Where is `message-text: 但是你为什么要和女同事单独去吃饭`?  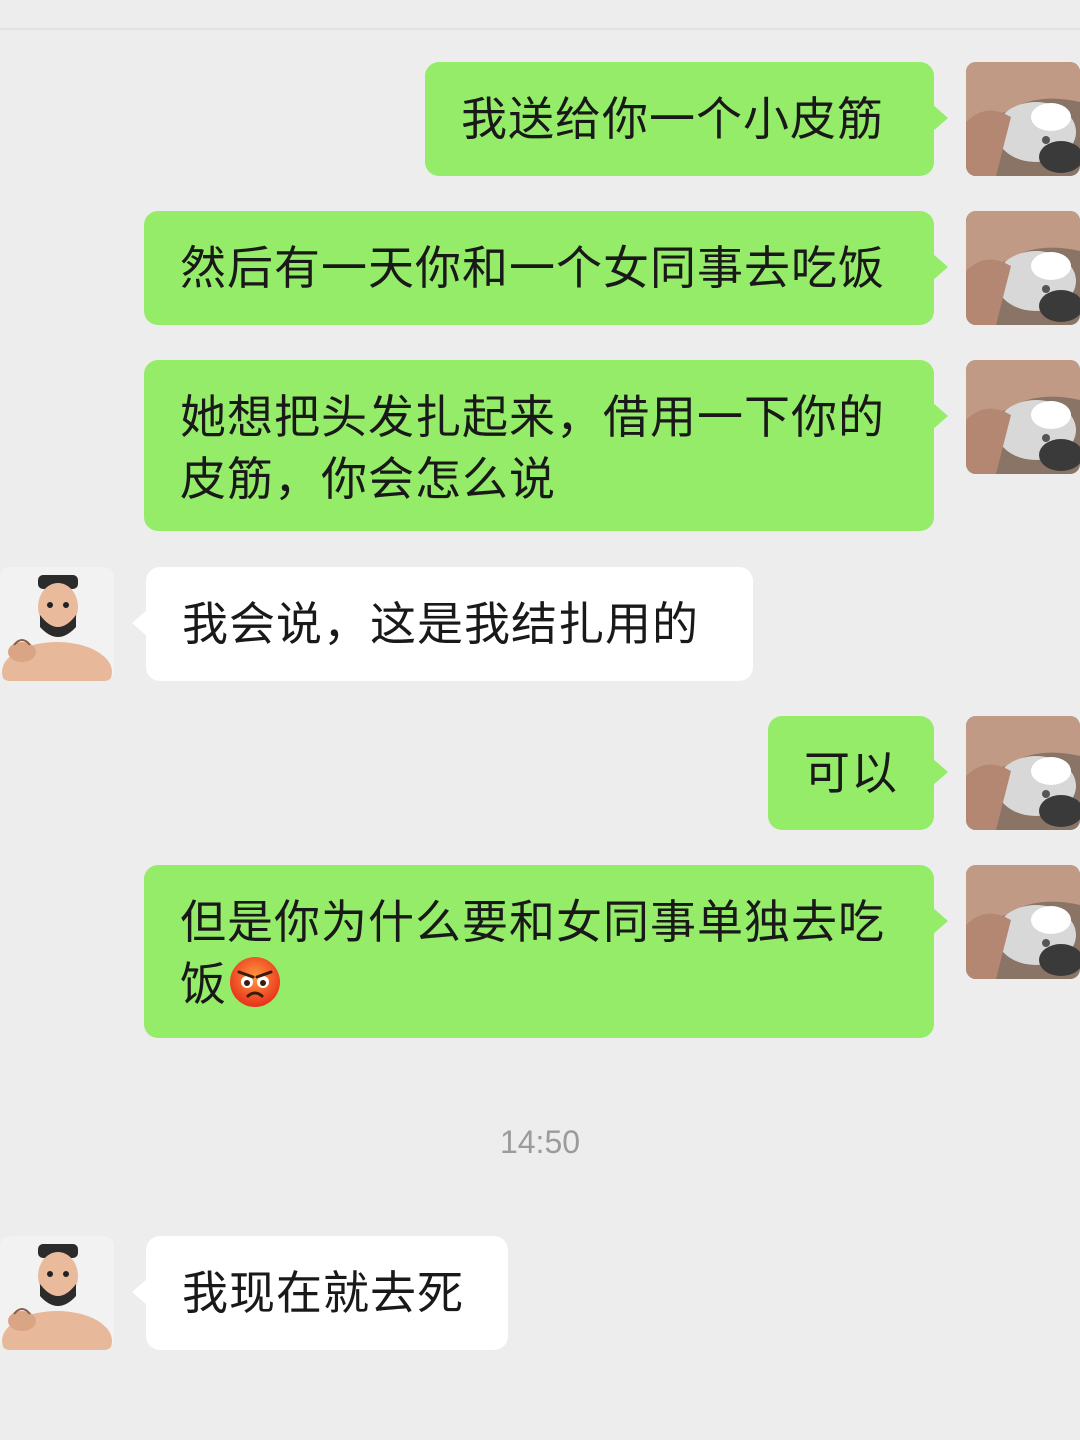
message-text: 但是你为什么要和女同事单独去吃饭 is located at coordinates (532, 953).